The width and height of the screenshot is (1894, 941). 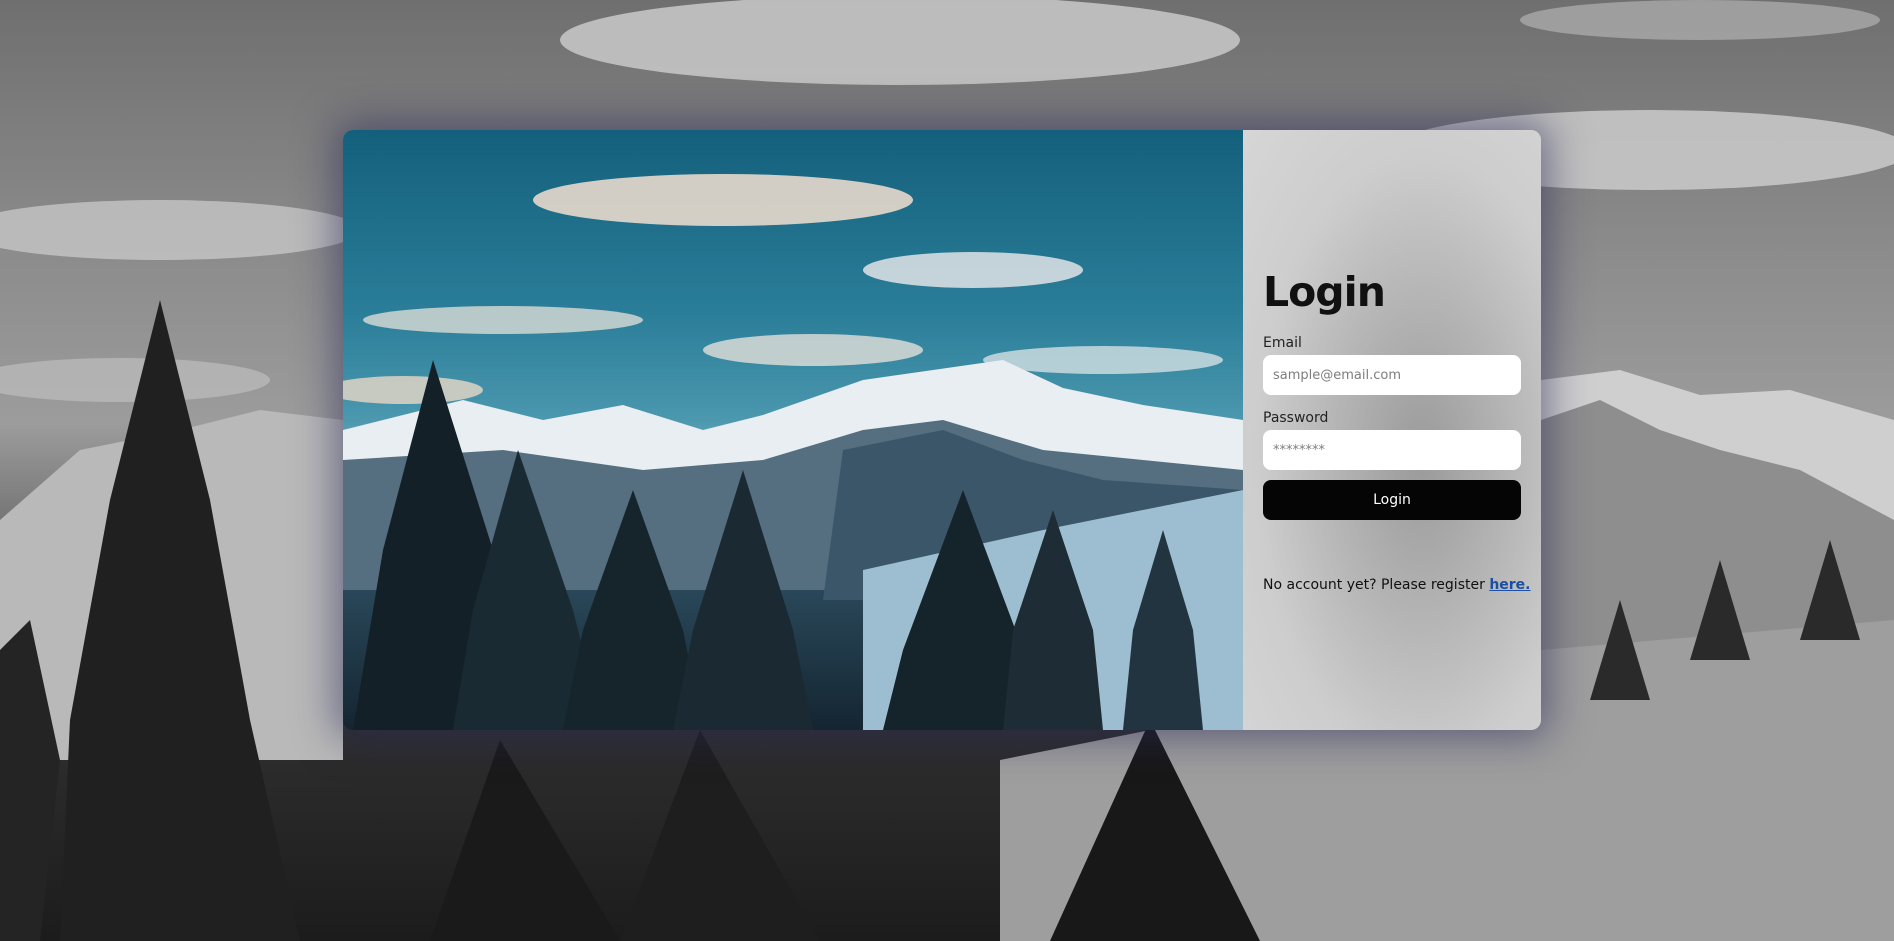 I want to click on password-field, so click(x=1392, y=450).